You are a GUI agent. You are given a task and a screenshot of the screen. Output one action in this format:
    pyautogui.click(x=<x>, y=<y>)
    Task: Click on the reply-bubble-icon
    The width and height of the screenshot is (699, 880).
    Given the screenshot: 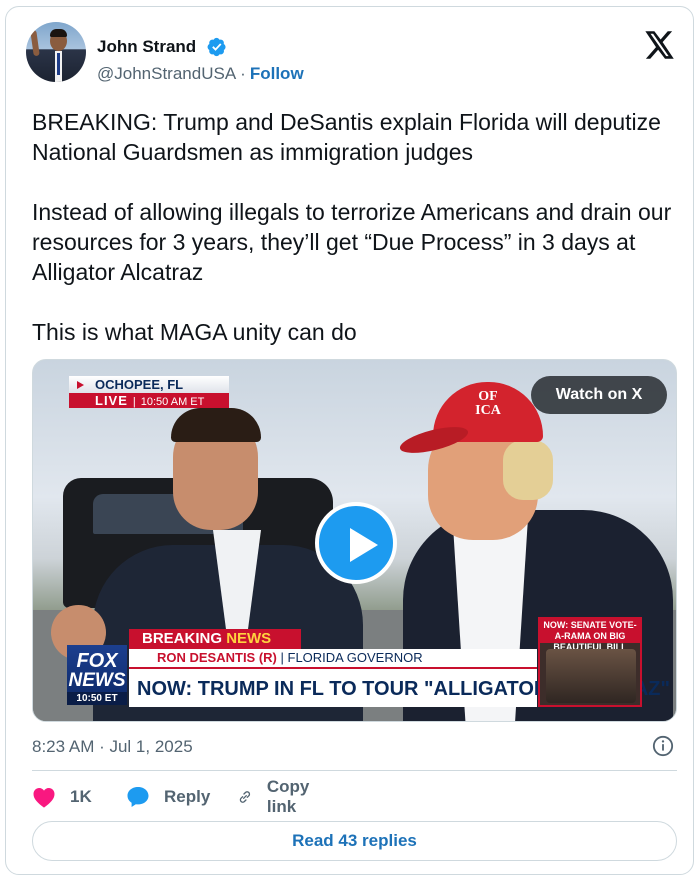 What is the action you would take?
    pyautogui.click(x=138, y=797)
    